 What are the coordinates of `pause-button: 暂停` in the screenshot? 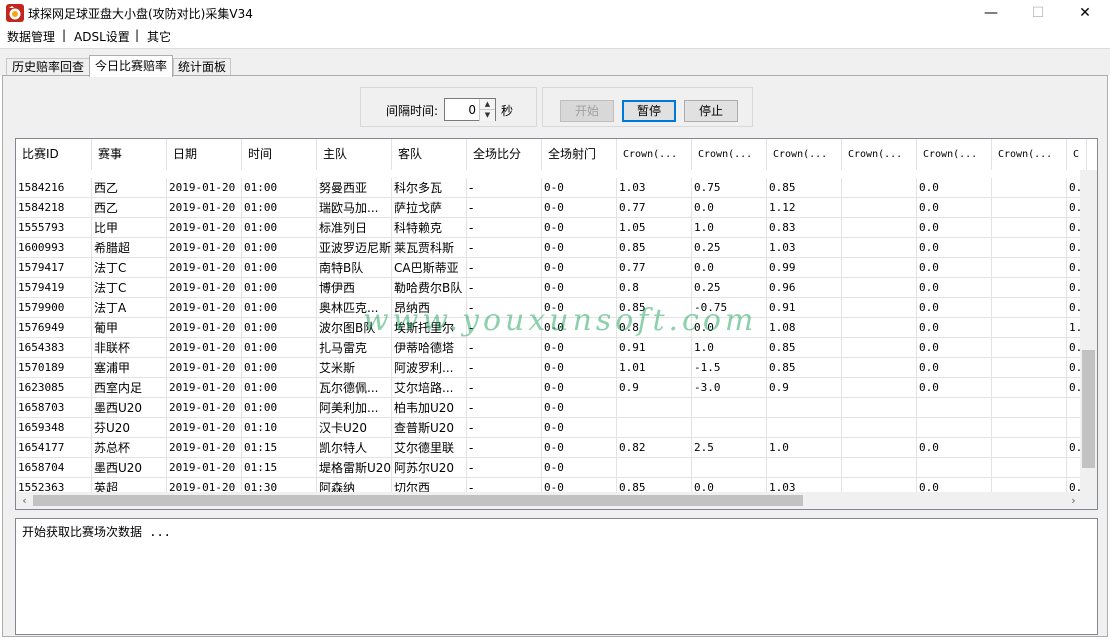 It's located at (649, 111).